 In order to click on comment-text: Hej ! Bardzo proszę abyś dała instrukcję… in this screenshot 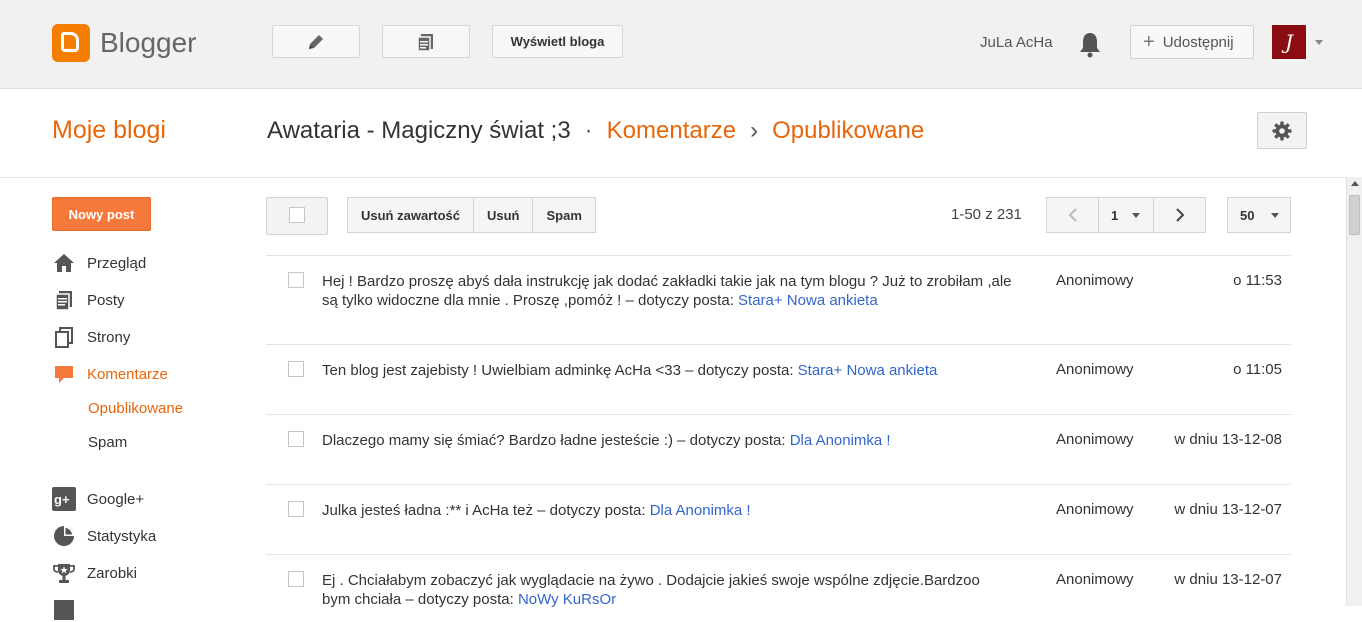, I will do `click(667, 291)`.